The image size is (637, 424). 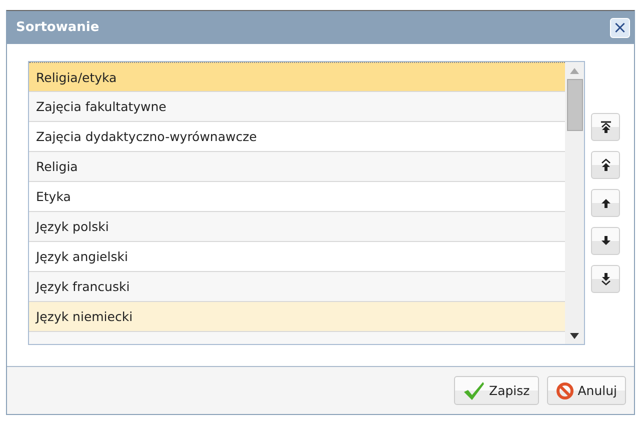 I want to click on scrollbar, so click(x=574, y=203).